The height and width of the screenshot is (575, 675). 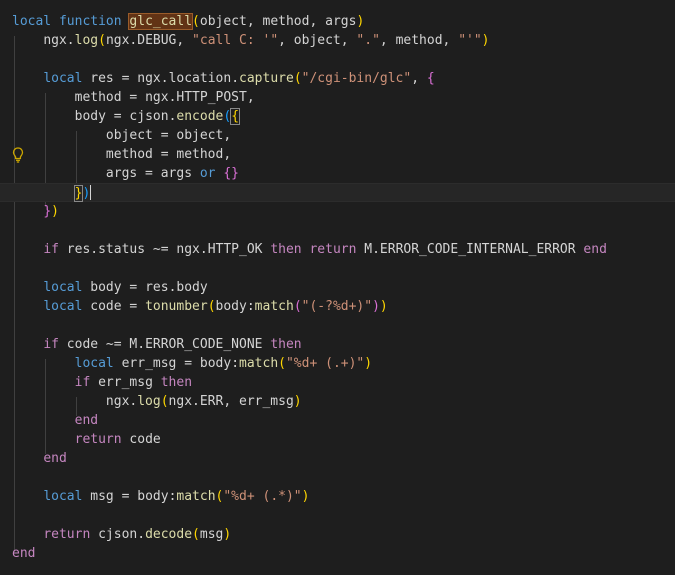 What do you see at coordinates (102, 382) in the screenshot?
I see `code-line: if err_msg then` at bounding box center [102, 382].